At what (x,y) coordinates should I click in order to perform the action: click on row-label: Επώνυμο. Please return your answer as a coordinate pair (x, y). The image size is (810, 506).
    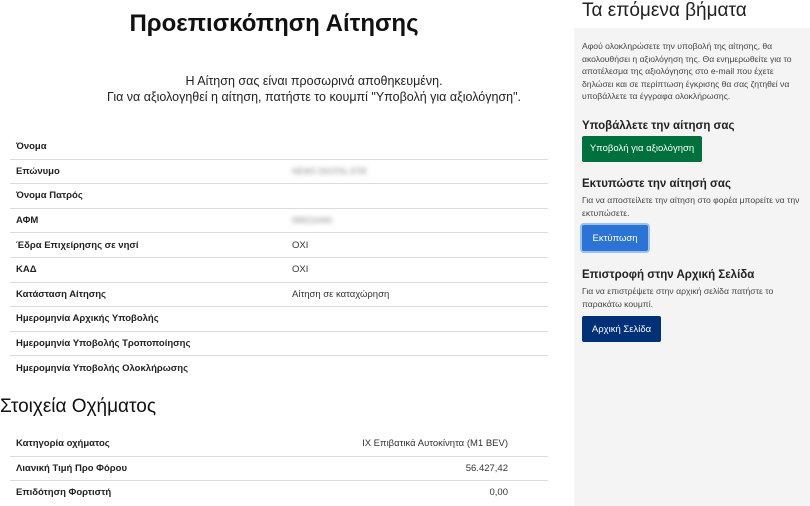
    Looking at the image, I should click on (38, 171).